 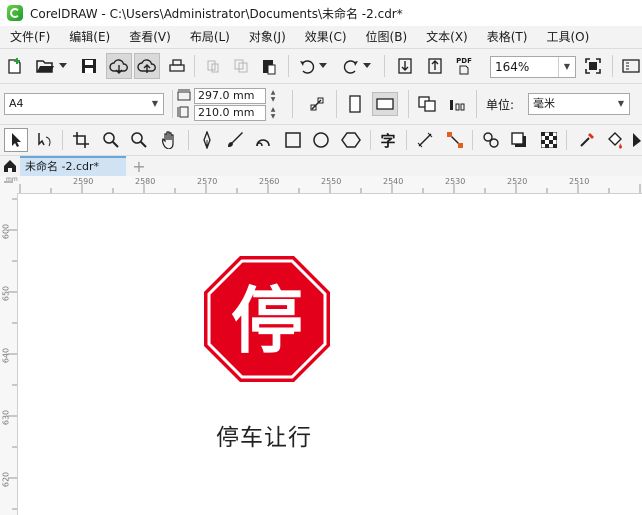 I want to click on menu-bitmaps: 位图(B), so click(x=386, y=37).